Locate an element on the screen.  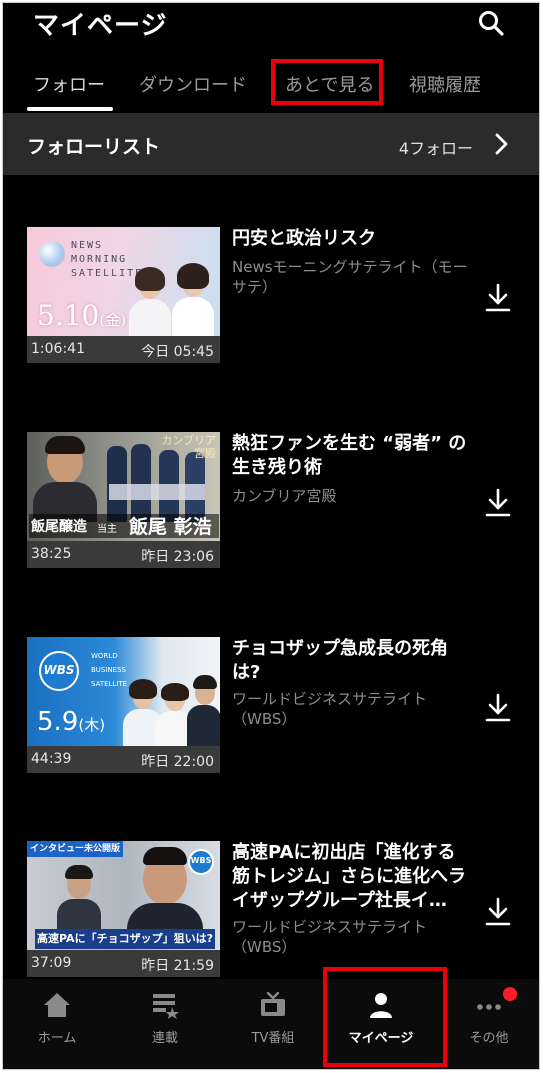
mypage-highlight-box is located at coordinates (385, 1017).